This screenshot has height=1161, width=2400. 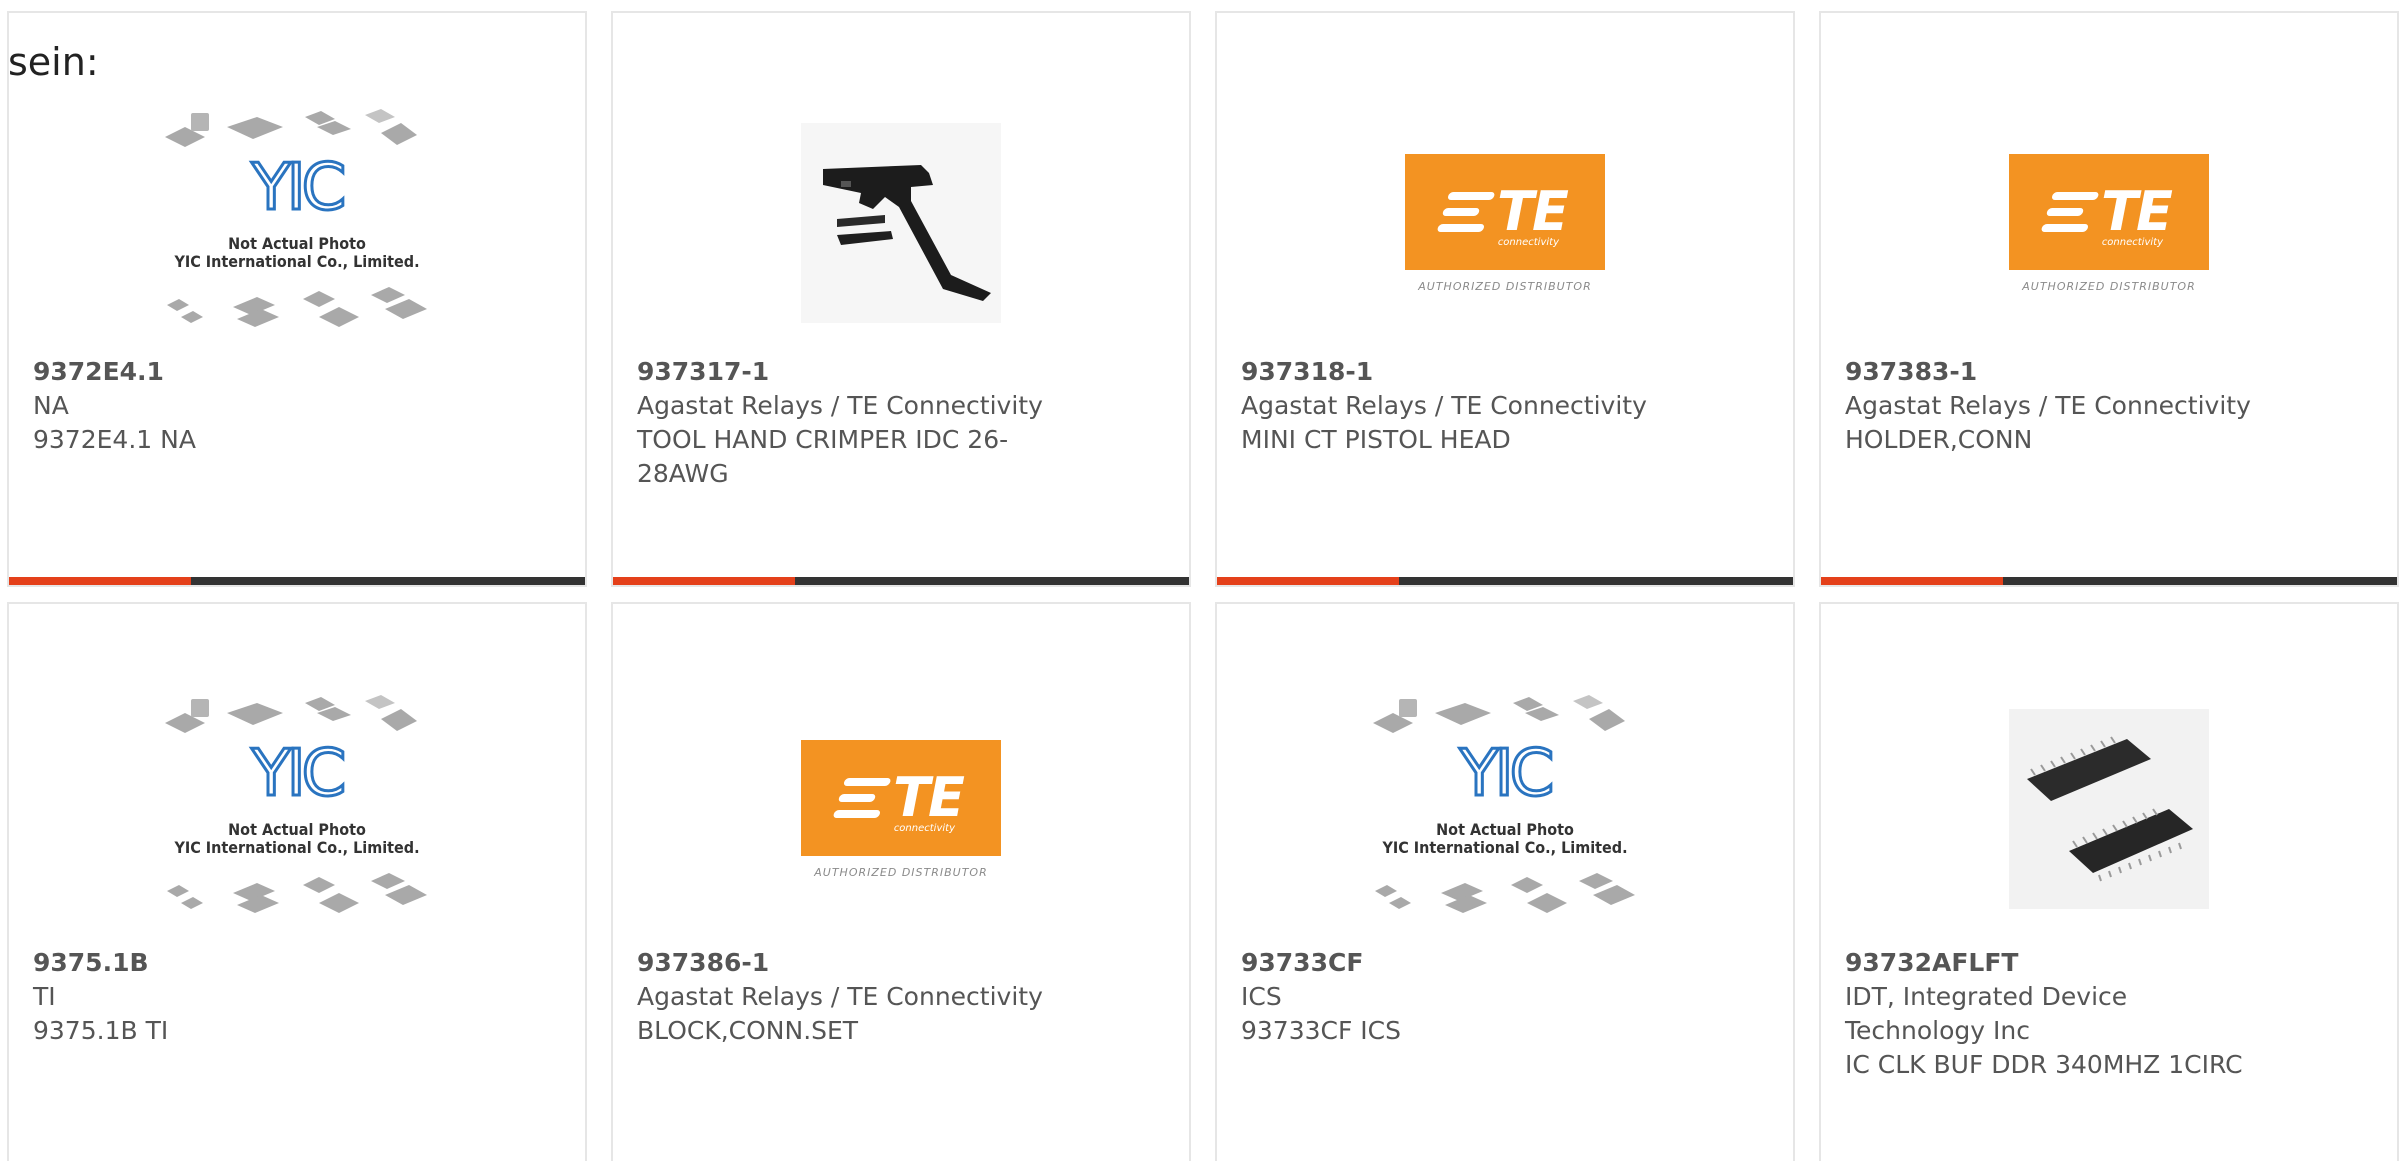 I want to click on manufacturer: NA, so click(x=51, y=405).